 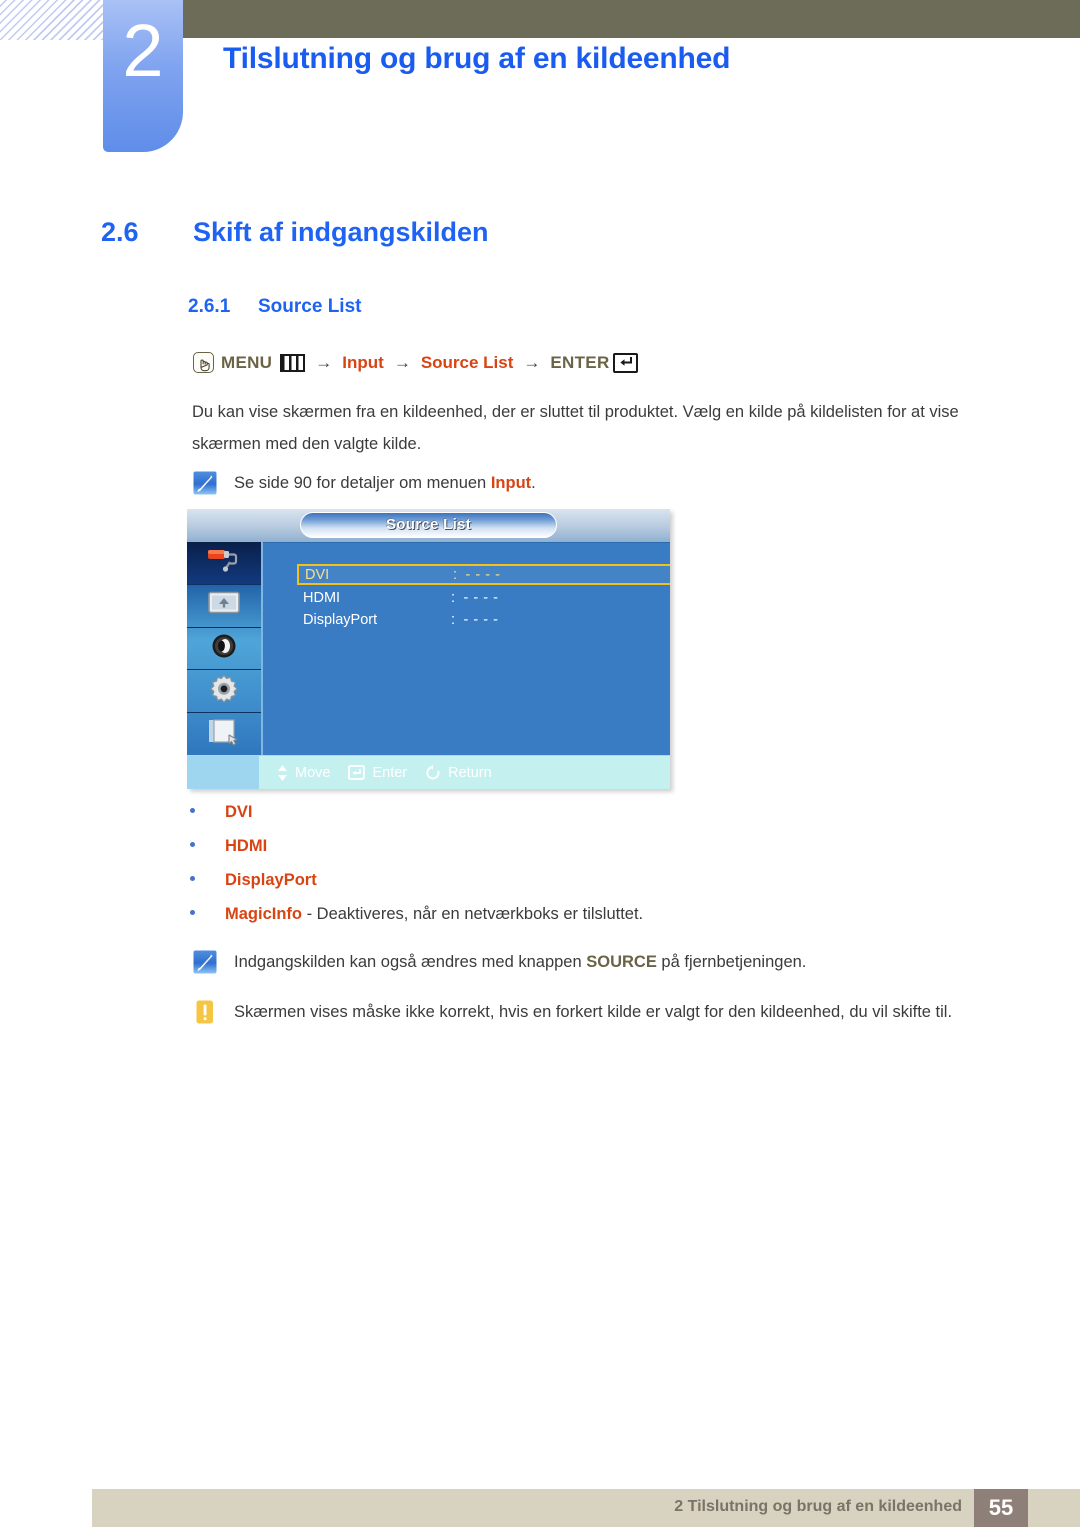 I want to click on osd-hint-bar: Move Enter Return, so click(x=428, y=772).